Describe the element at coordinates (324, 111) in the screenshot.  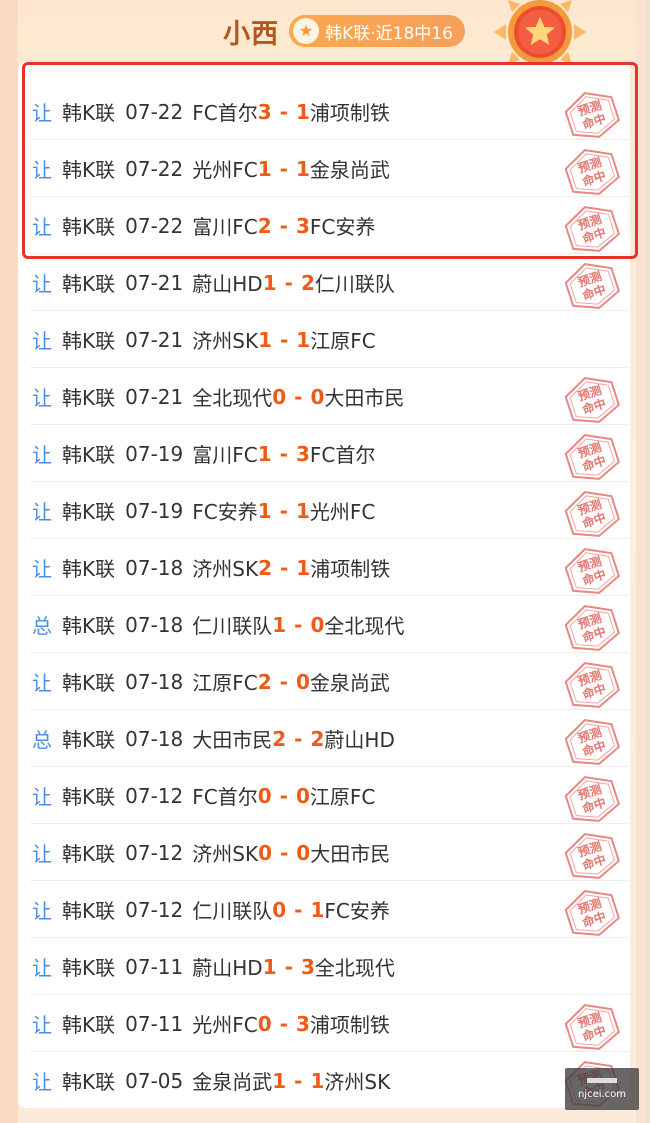
I see `match-row: 让韩K联 07-22 FC首尔 3-1 浦项制铁 预测 命中` at that location.